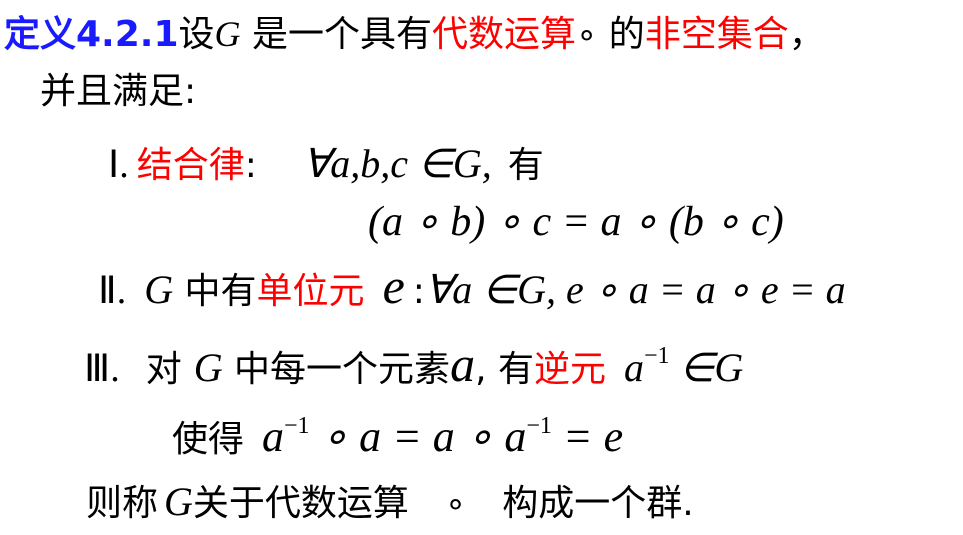 The width and height of the screenshot is (963, 535). Describe the element at coordinates (163, 369) in the screenshot. I see `axiom-3-dui: 对` at that location.